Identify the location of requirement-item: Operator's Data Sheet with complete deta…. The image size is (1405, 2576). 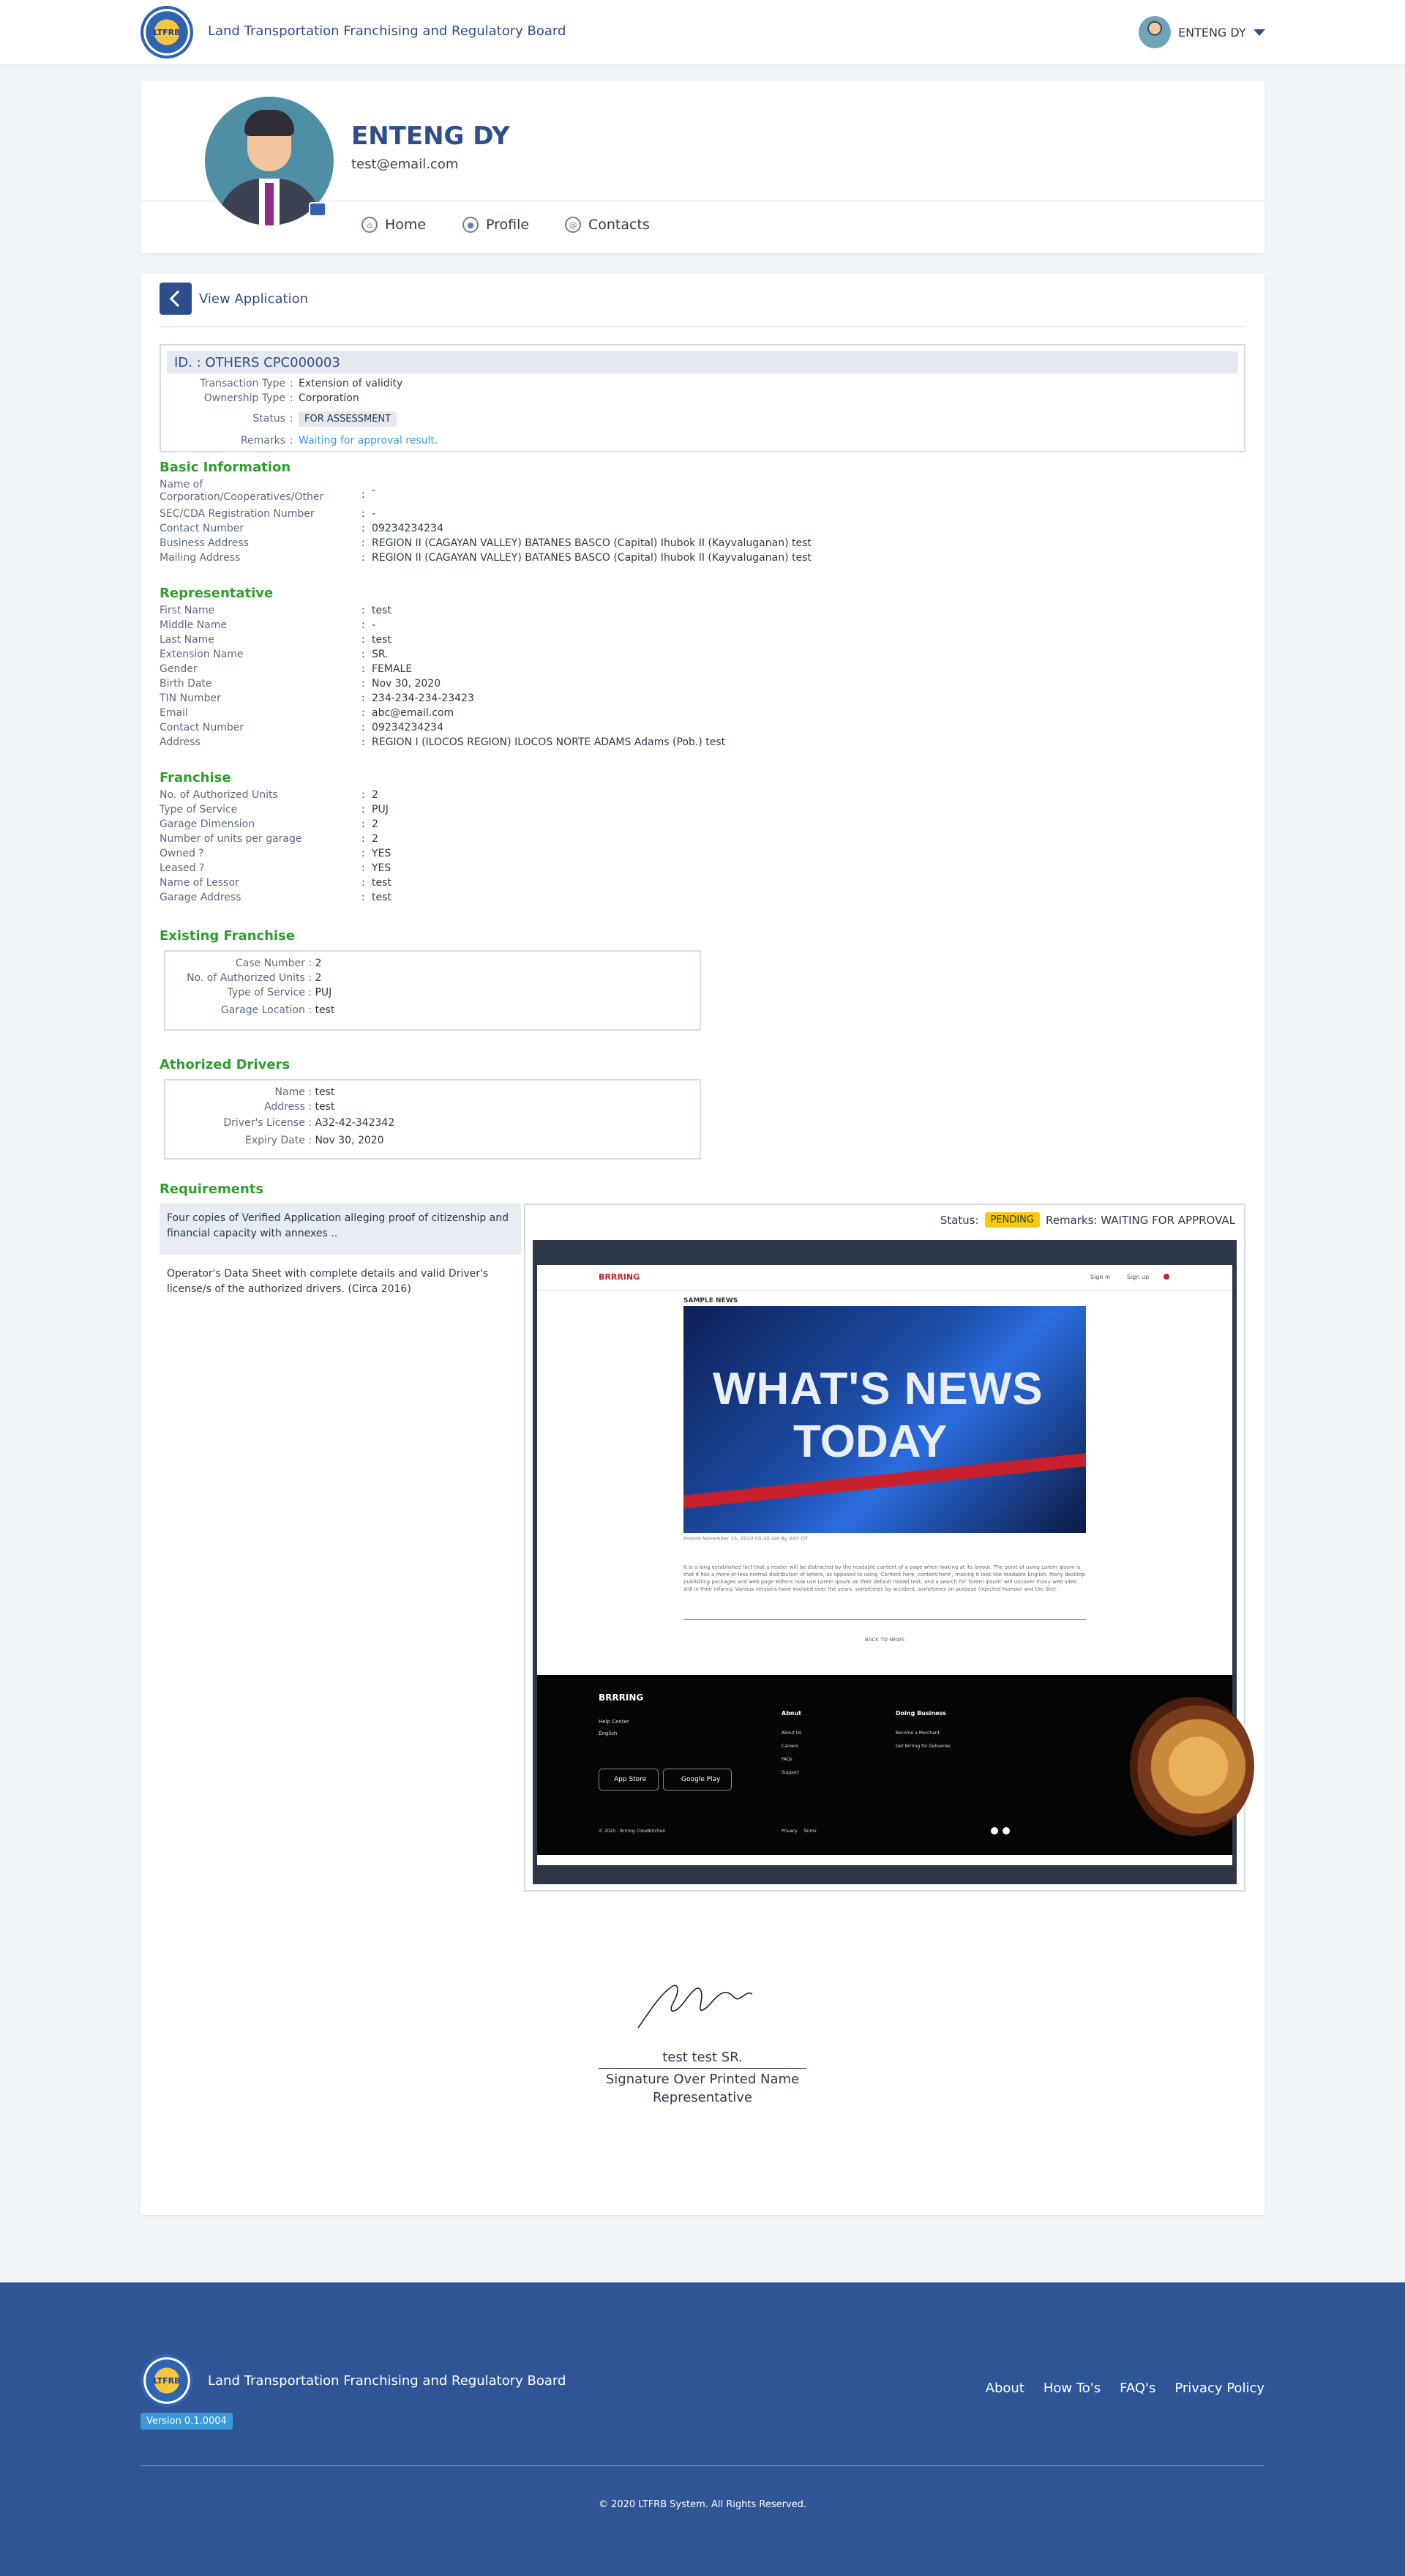
(341, 1284).